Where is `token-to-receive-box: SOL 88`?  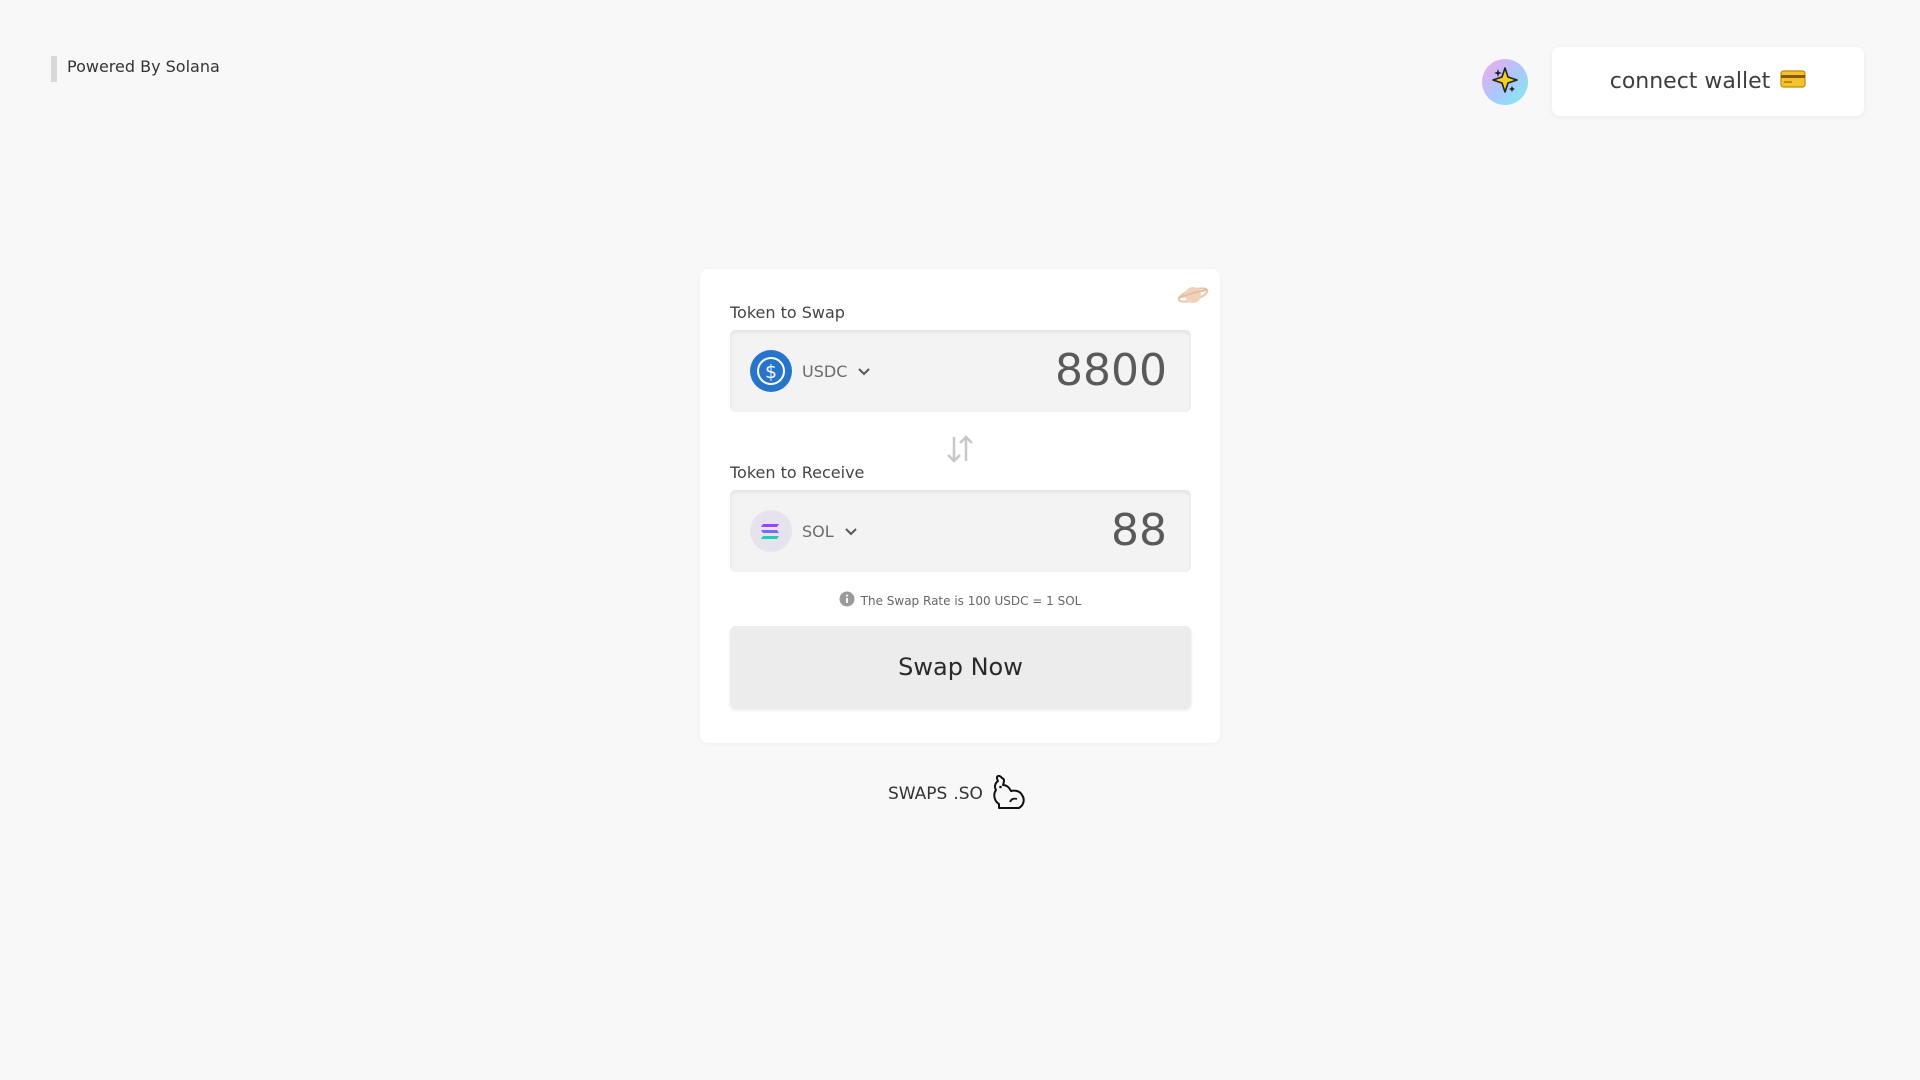 token-to-receive-box: SOL 88 is located at coordinates (960, 531).